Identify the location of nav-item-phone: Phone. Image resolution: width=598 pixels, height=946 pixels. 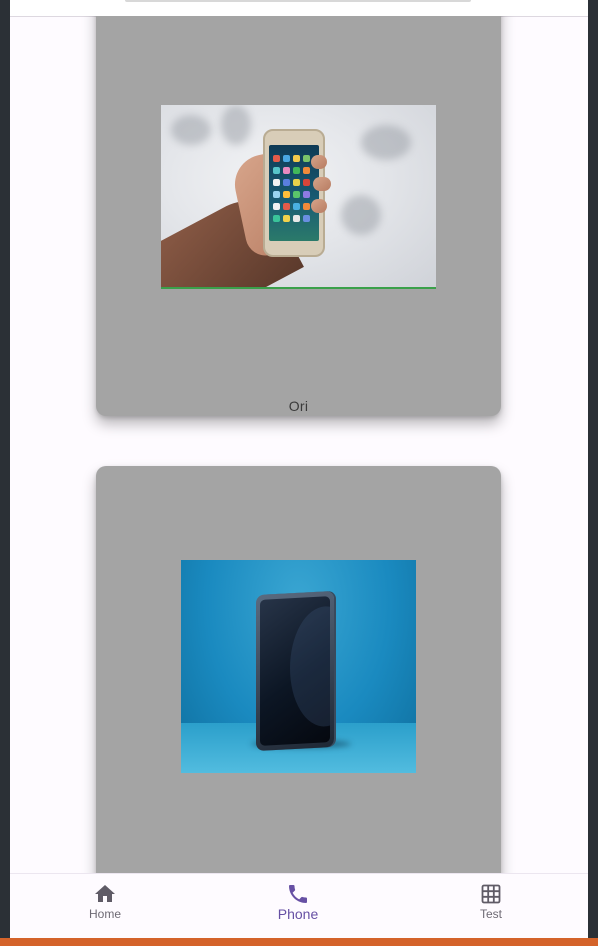
(298, 906).